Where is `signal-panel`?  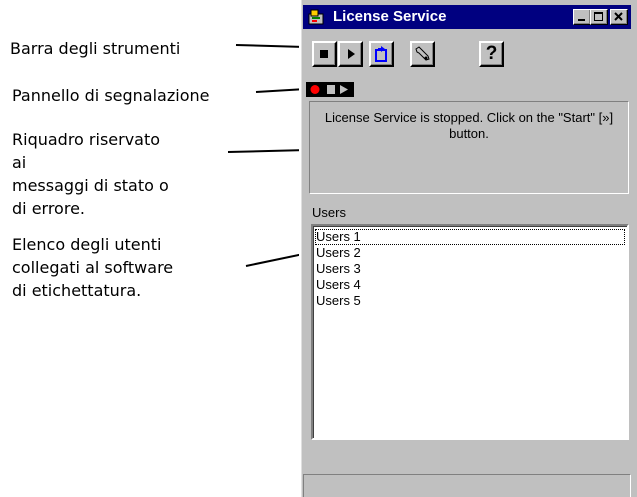
signal-panel is located at coordinates (330, 89).